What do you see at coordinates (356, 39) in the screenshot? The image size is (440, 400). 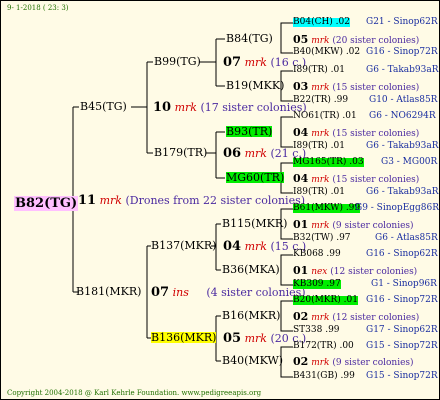 I see `gen3-b84-drone-info: 05 mrk (20 sister colonies)` at bounding box center [356, 39].